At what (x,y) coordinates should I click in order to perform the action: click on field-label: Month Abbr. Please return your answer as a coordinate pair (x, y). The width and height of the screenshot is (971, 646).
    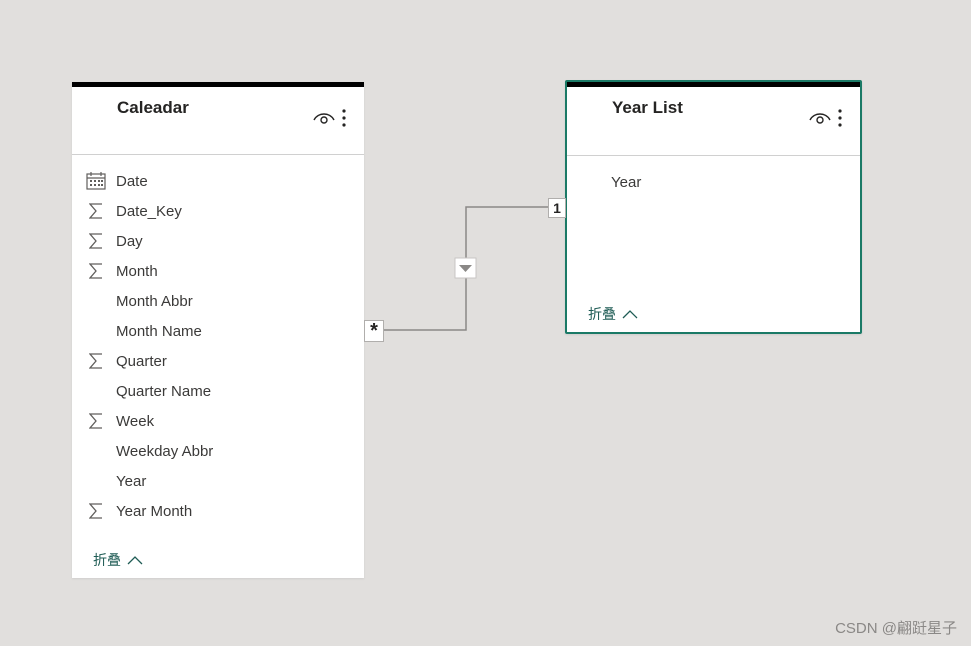
    Looking at the image, I should click on (154, 301).